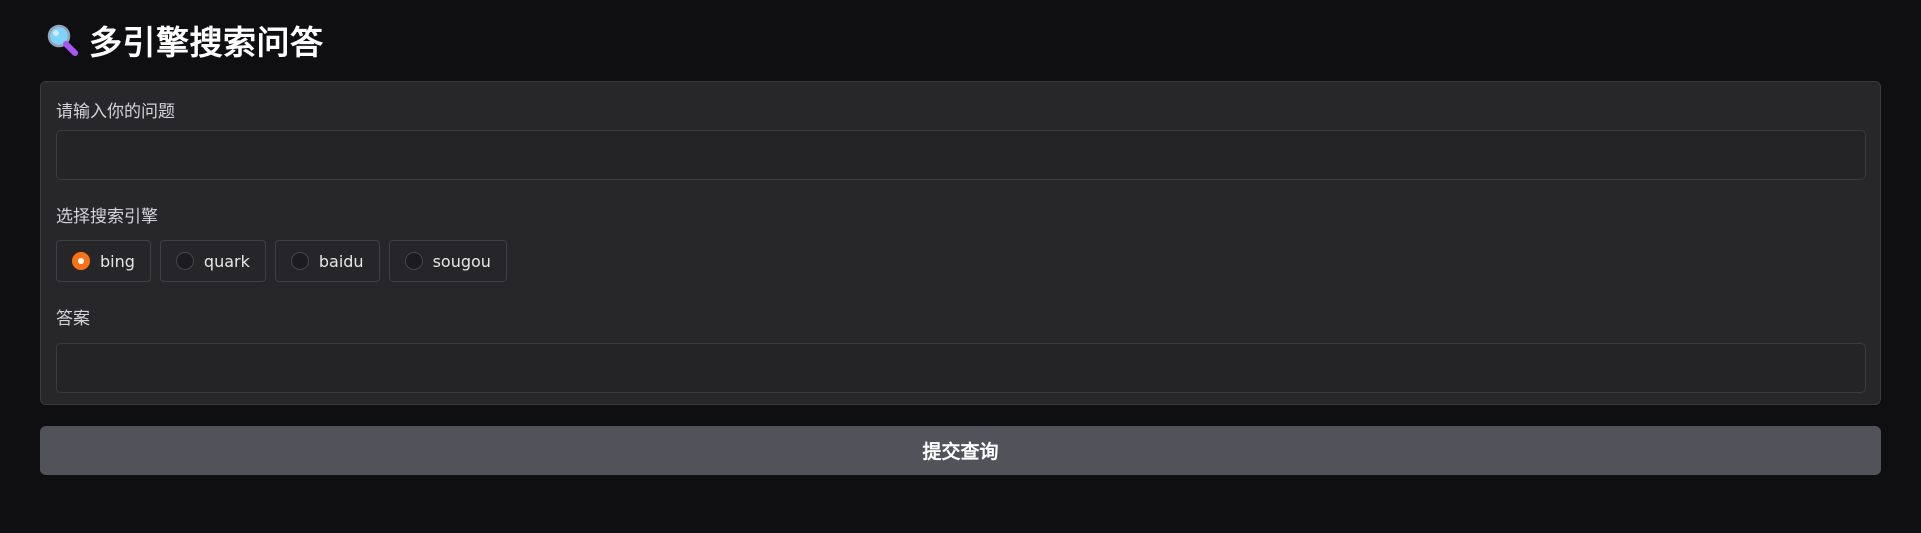  What do you see at coordinates (461, 261) in the screenshot?
I see `engine-option-label: sougou` at bounding box center [461, 261].